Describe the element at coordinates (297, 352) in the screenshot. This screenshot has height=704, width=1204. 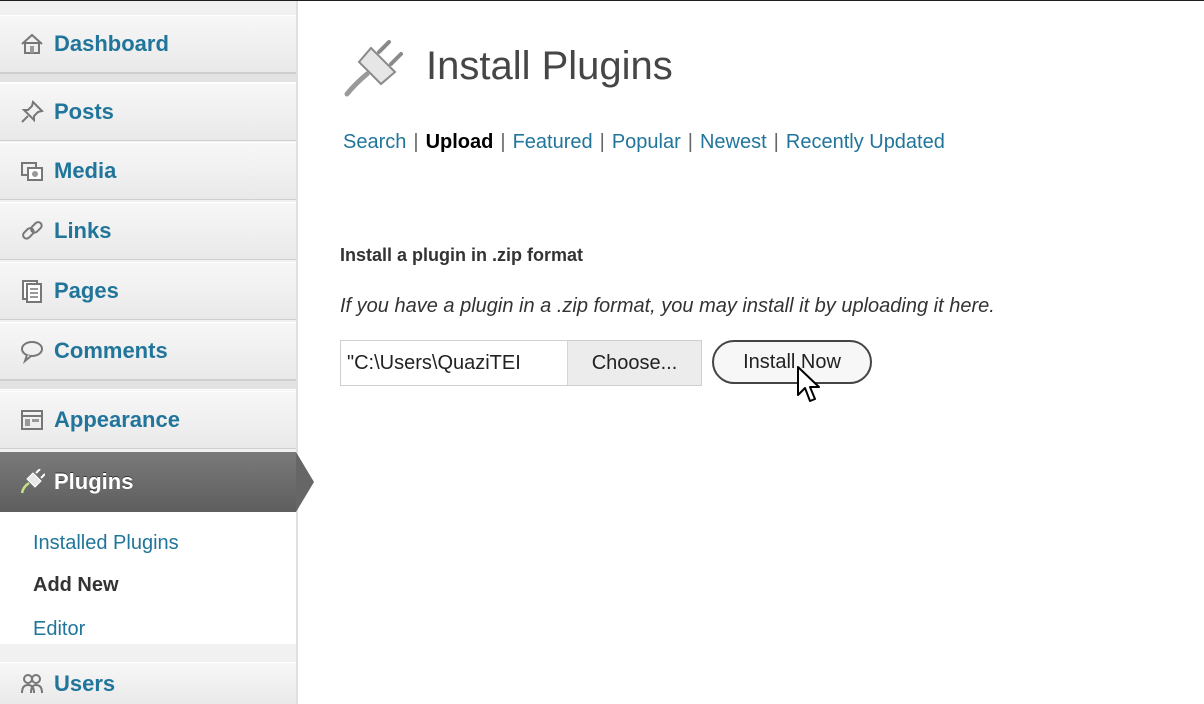
I see `sidebar-edge` at that location.